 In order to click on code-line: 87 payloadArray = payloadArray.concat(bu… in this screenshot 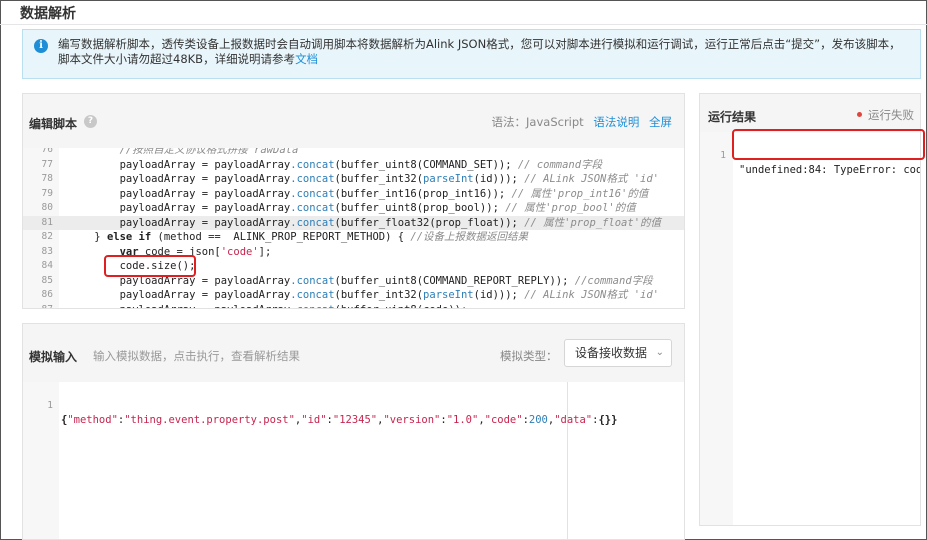, I will do `click(353, 306)`.